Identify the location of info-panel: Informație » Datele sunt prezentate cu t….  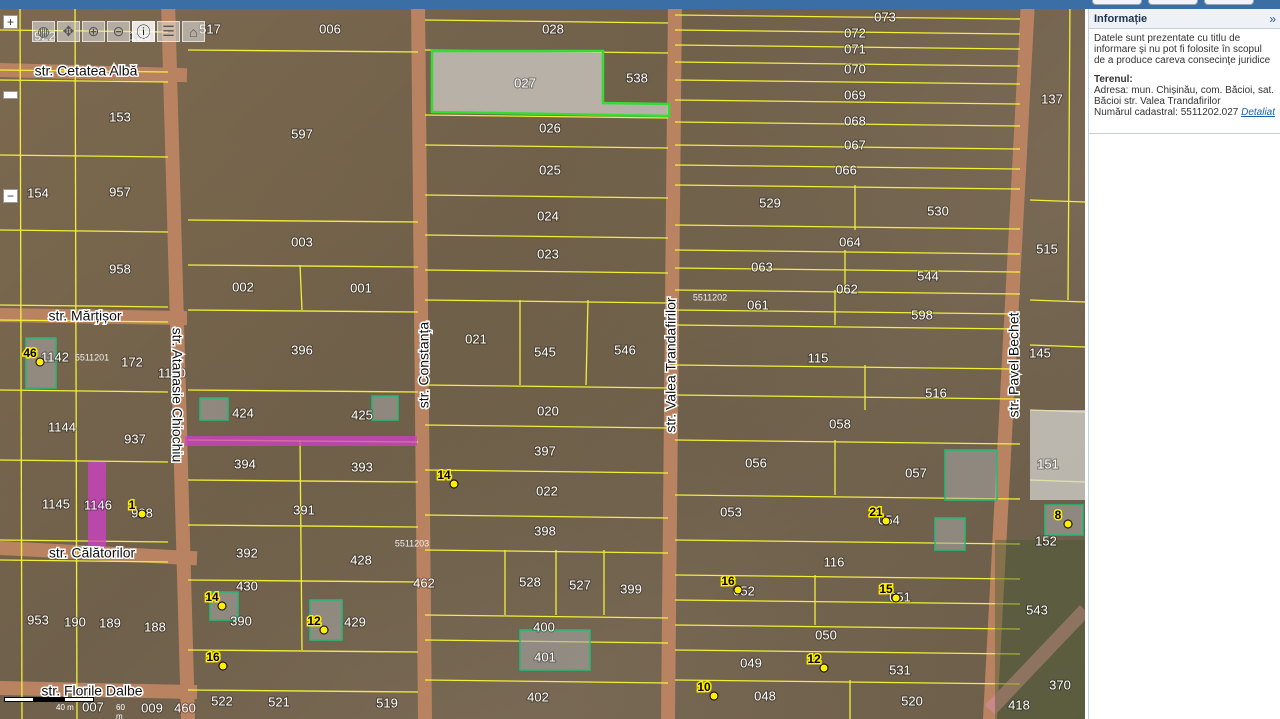
(1184, 364).